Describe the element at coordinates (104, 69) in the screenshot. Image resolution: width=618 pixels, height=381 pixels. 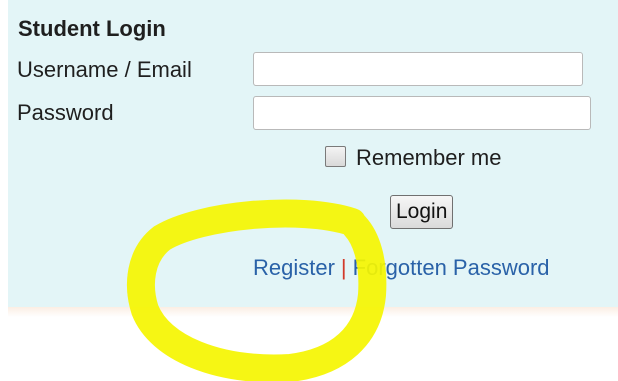
I see `username-label: Username / Email` at that location.